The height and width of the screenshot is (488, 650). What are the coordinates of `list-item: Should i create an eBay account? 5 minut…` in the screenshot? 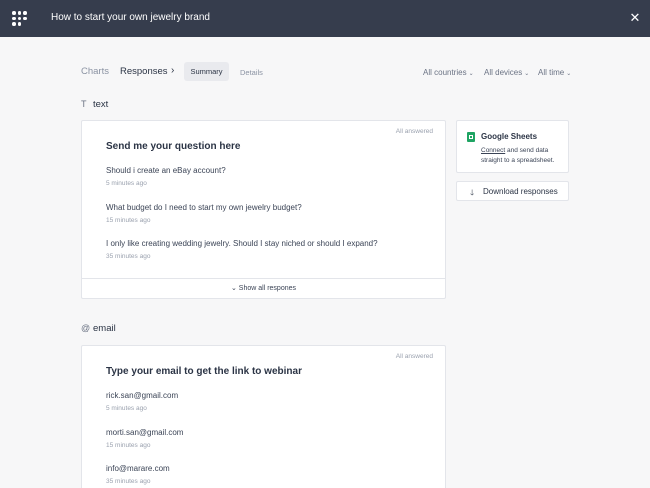 It's located at (166, 176).